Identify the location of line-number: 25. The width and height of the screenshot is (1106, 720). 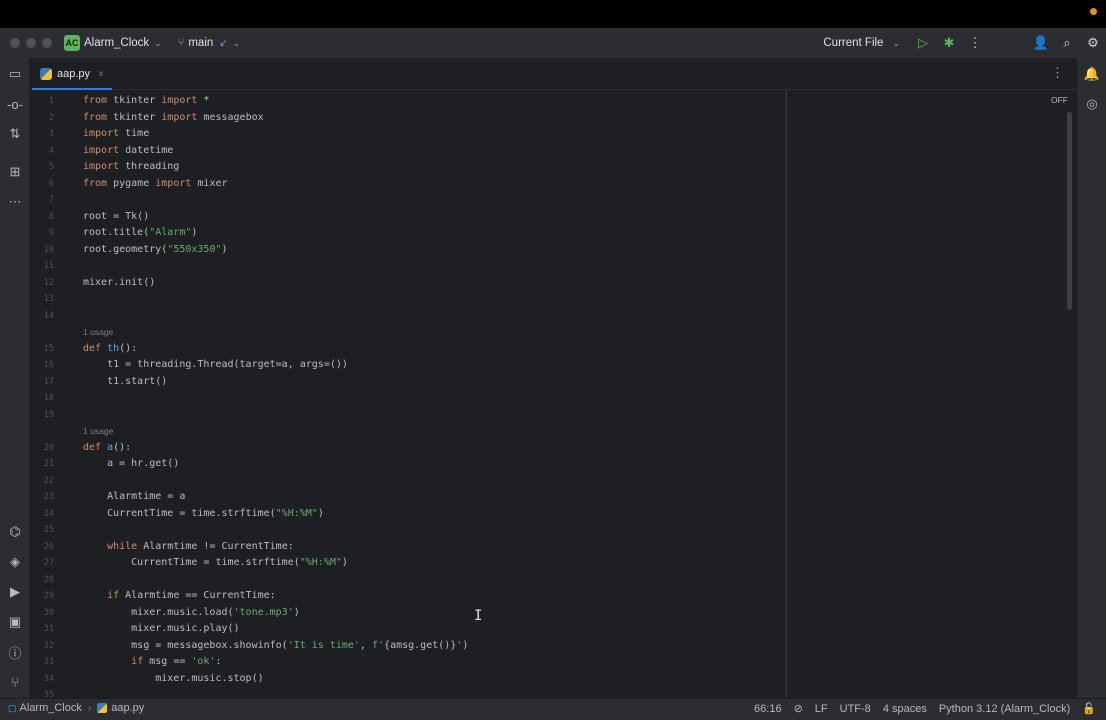
(48, 530).